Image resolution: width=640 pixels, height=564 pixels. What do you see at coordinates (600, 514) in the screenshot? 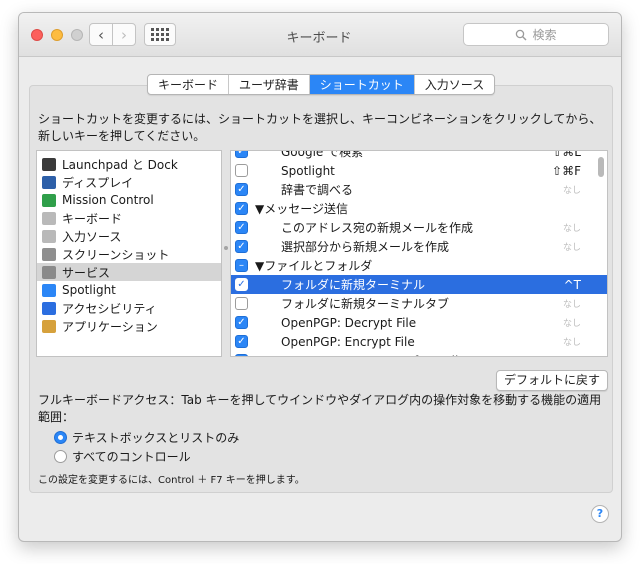
I see `help-button: ?` at bounding box center [600, 514].